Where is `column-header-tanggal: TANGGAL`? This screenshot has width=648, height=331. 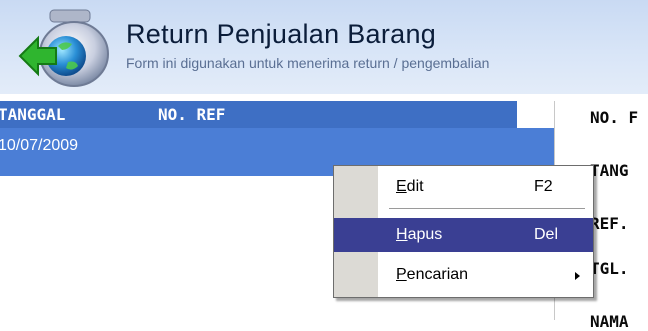
column-header-tanggal: TANGGAL is located at coordinates (32, 114).